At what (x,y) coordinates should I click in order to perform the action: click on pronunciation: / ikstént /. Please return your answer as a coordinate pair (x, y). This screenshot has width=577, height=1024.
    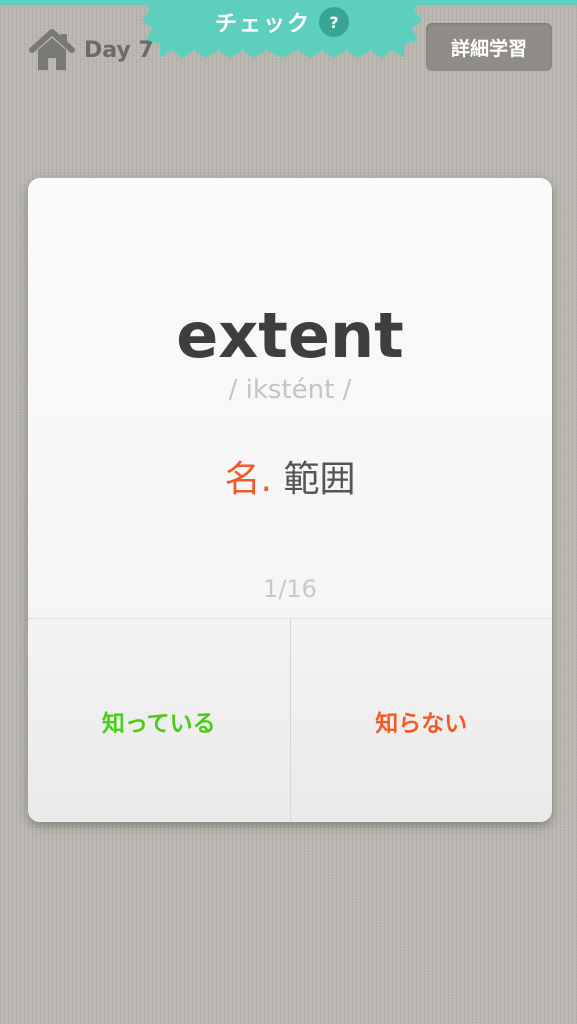
    Looking at the image, I should click on (290, 390).